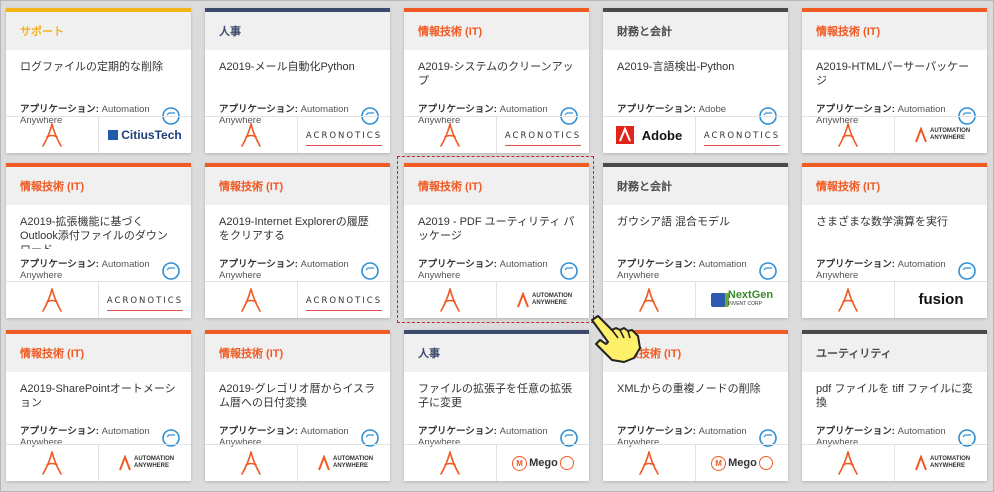 The height and width of the screenshot is (492, 994). Describe the element at coordinates (495, 239) in the screenshot. I see `selection-highlight` at that location.